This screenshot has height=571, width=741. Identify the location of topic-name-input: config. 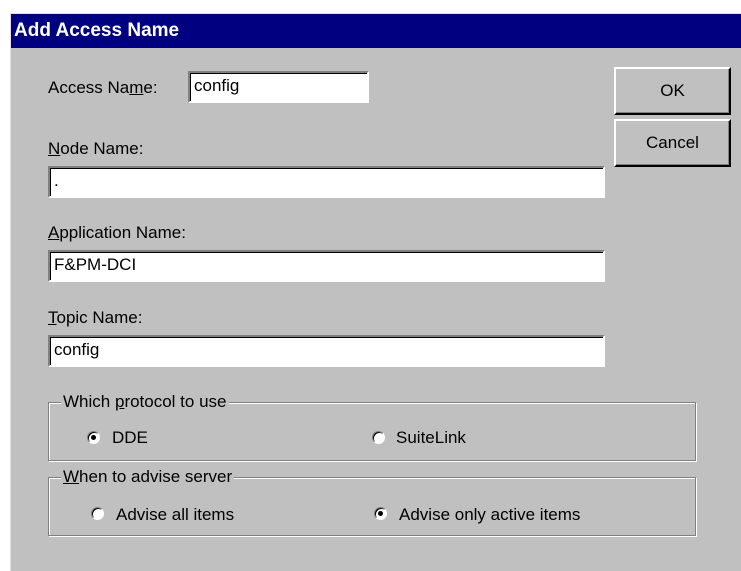
(326, 351).